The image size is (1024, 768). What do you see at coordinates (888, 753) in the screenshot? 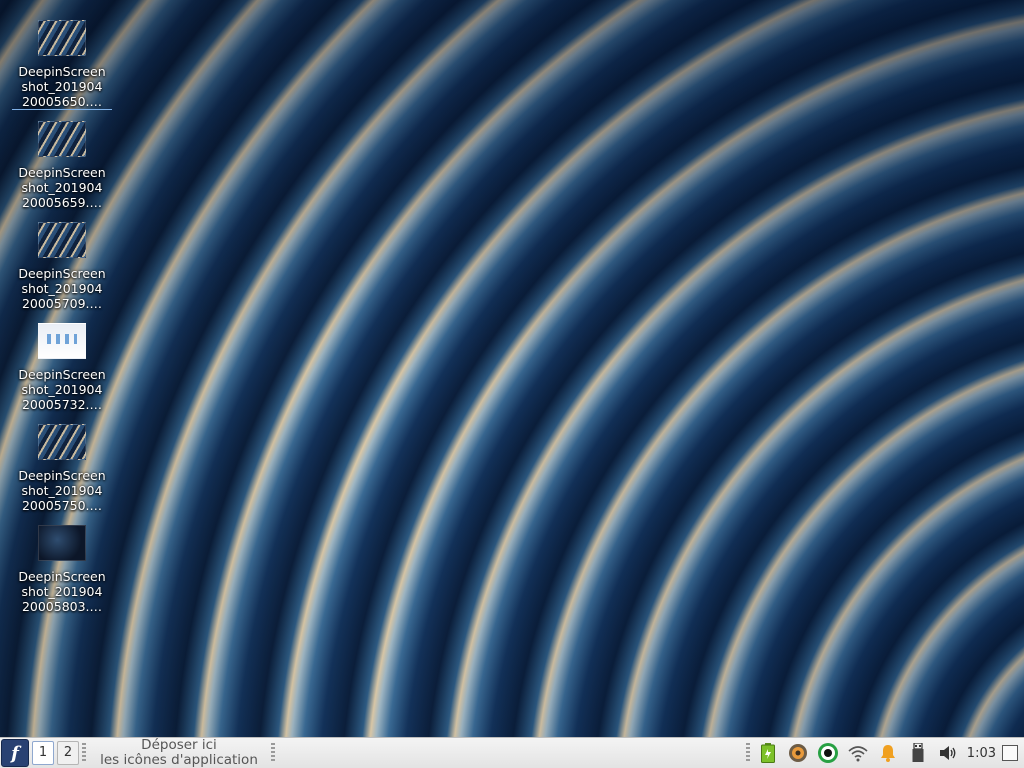
I see `notification-bell-icon` at bounding box center [888, 753].